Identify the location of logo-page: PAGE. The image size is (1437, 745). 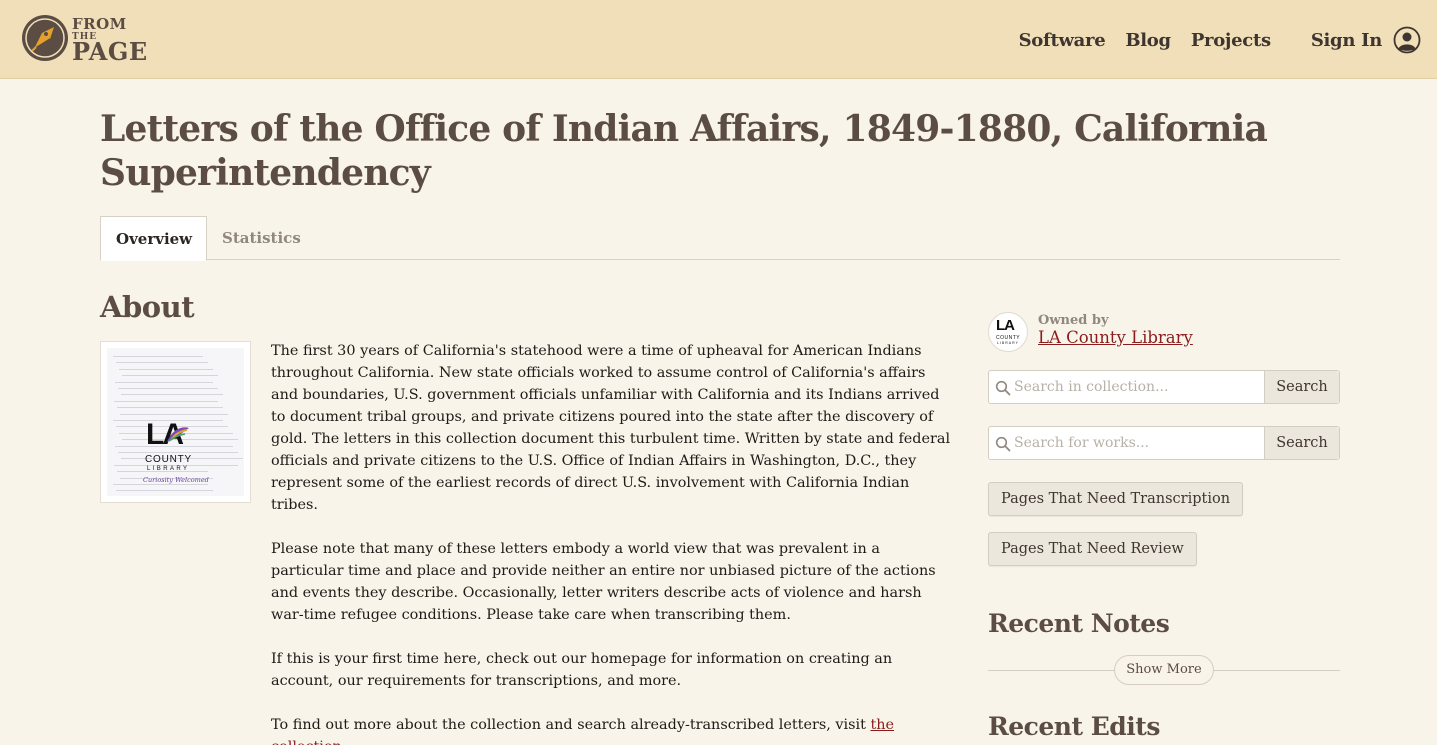
(110, 51).